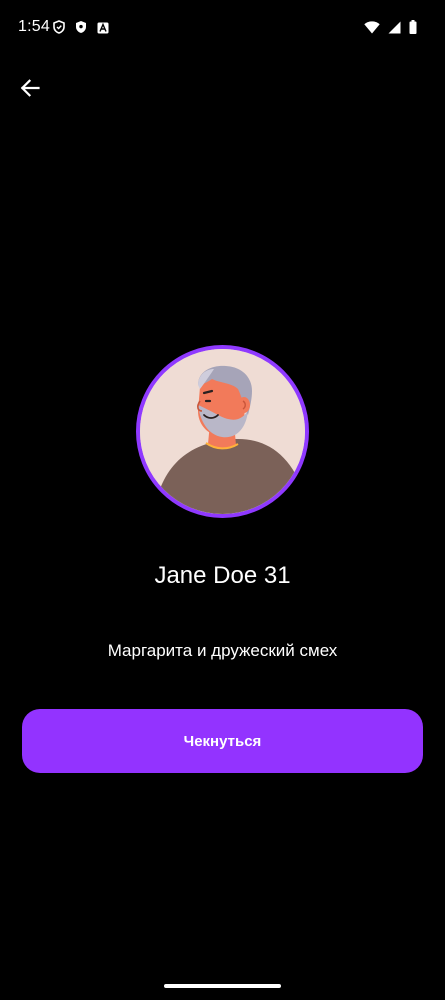 The height and width of the screenshot is (1000, 445). Describe the element at coordinates (222, 650) in the screenshot. I see `profile-status: Маргарита и дружеский смех` at that location.